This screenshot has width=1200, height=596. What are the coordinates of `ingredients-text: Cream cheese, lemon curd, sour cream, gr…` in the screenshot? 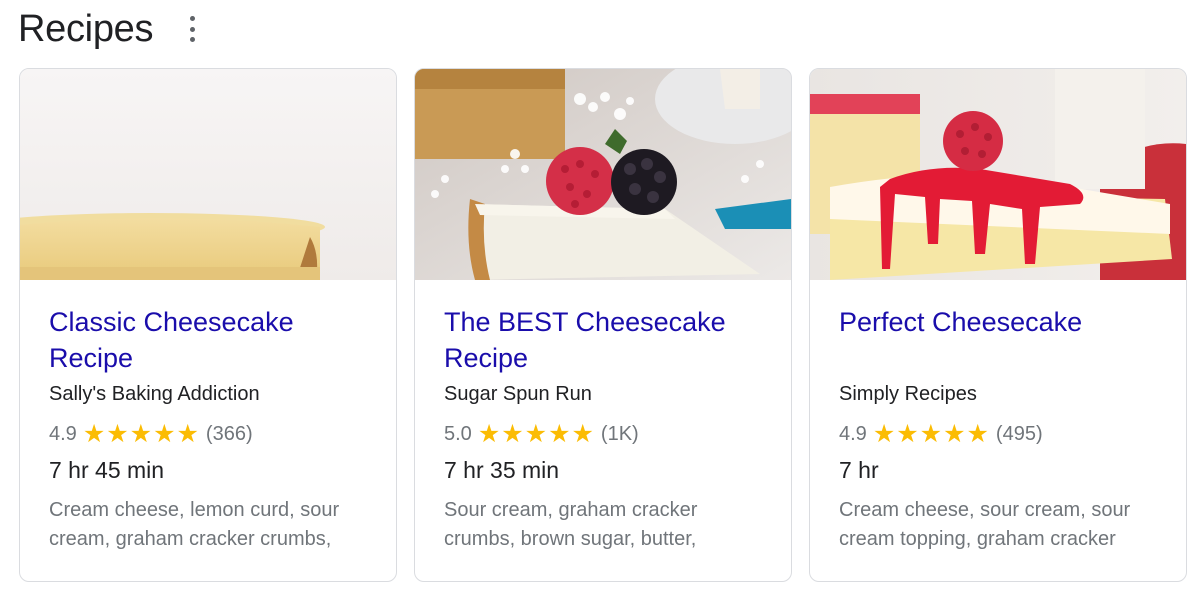 It's located at (194, 524).